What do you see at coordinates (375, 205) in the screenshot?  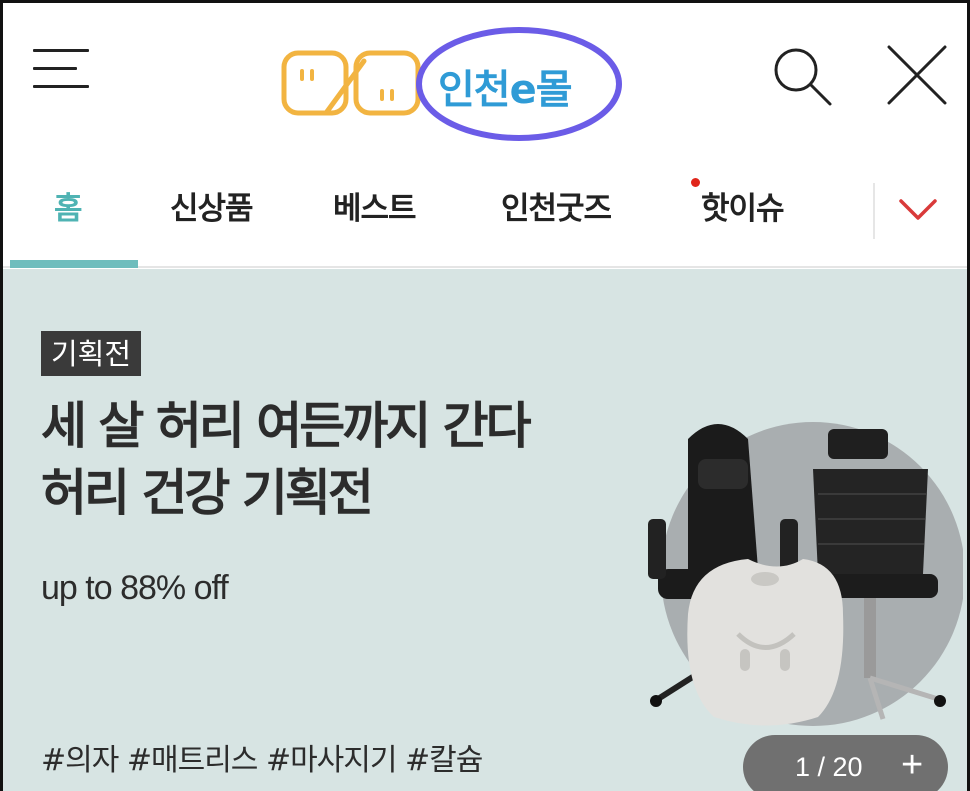 I see `tab-best: 베스트` at bounding box center [375, 205].